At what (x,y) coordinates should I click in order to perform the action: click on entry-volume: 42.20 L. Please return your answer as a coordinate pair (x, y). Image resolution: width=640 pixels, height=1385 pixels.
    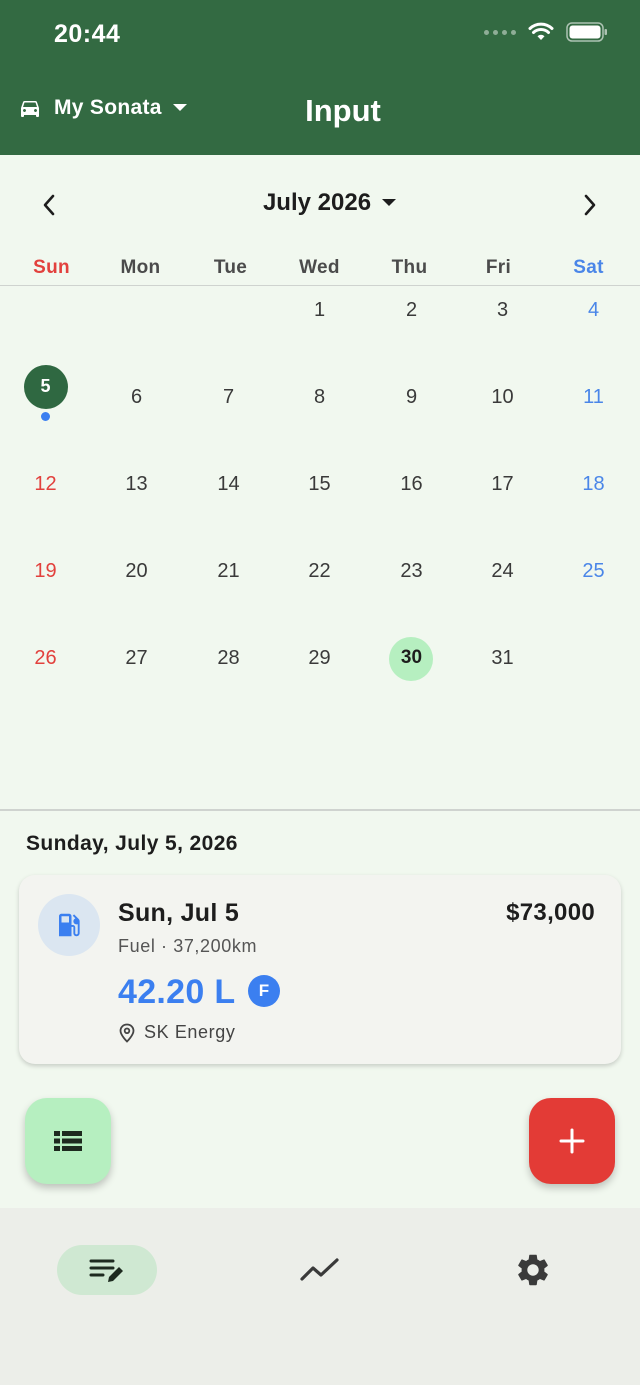
    Looking at the image, I should click on (177, 992).